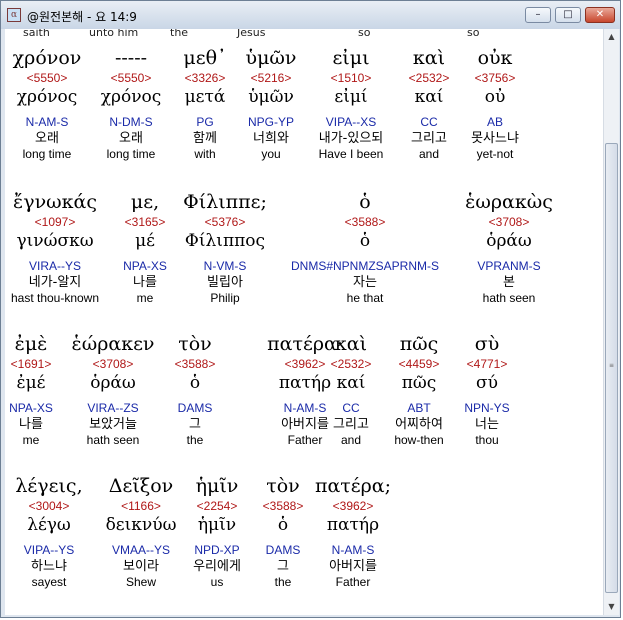  What do you see at coordinates (509, 202) in the screenshot?
I see `greek-word: ἑωρακὼς` at bounding box center [509, 202].